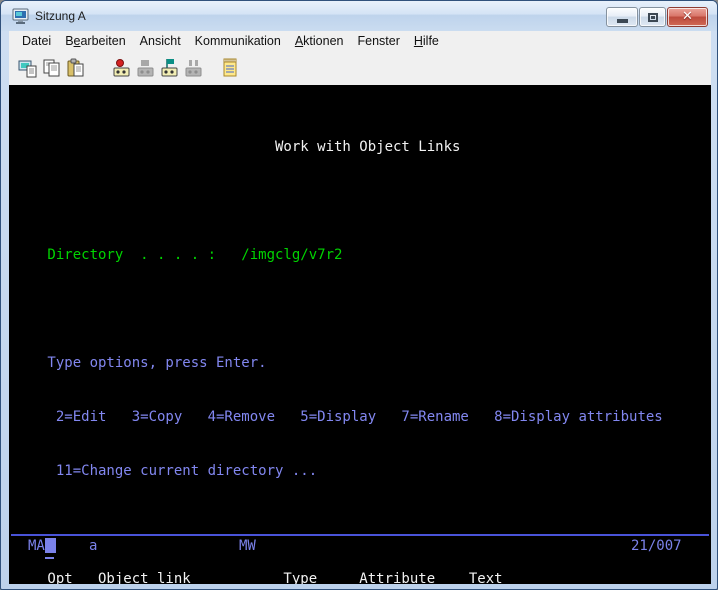 This screenshot has width=718, height=590. I want to click on terminal-session-icon, so click(20, 16).